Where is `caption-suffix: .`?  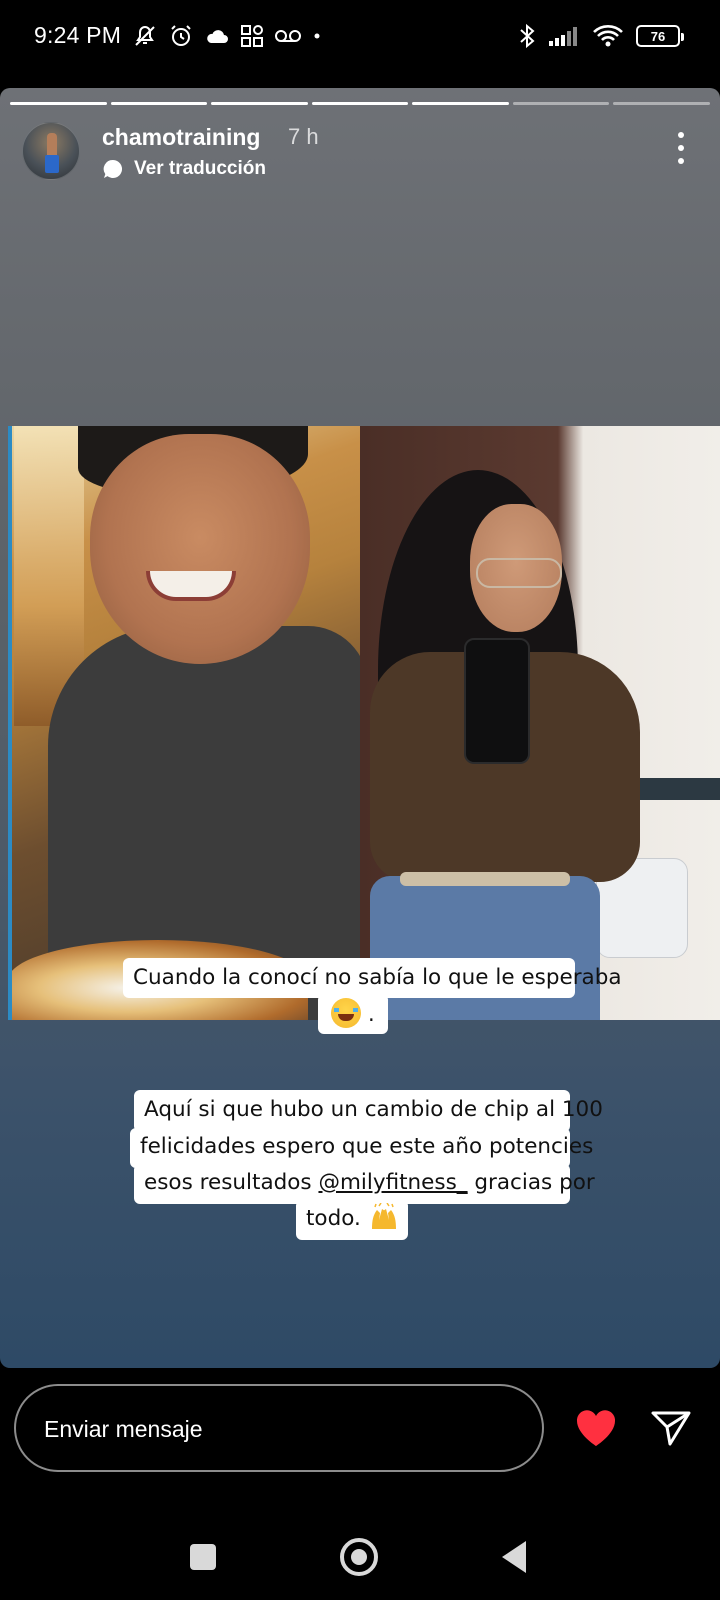
caption-suffix: . is located at coordinates (371, 1014).